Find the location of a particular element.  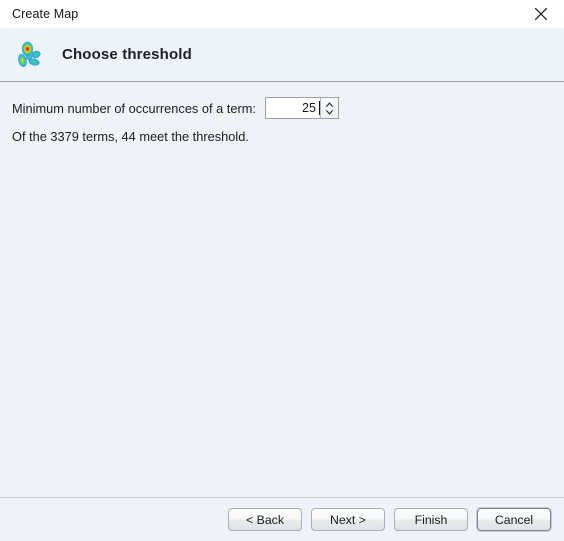

threshold-spinner is located at coordinates (301, 108).